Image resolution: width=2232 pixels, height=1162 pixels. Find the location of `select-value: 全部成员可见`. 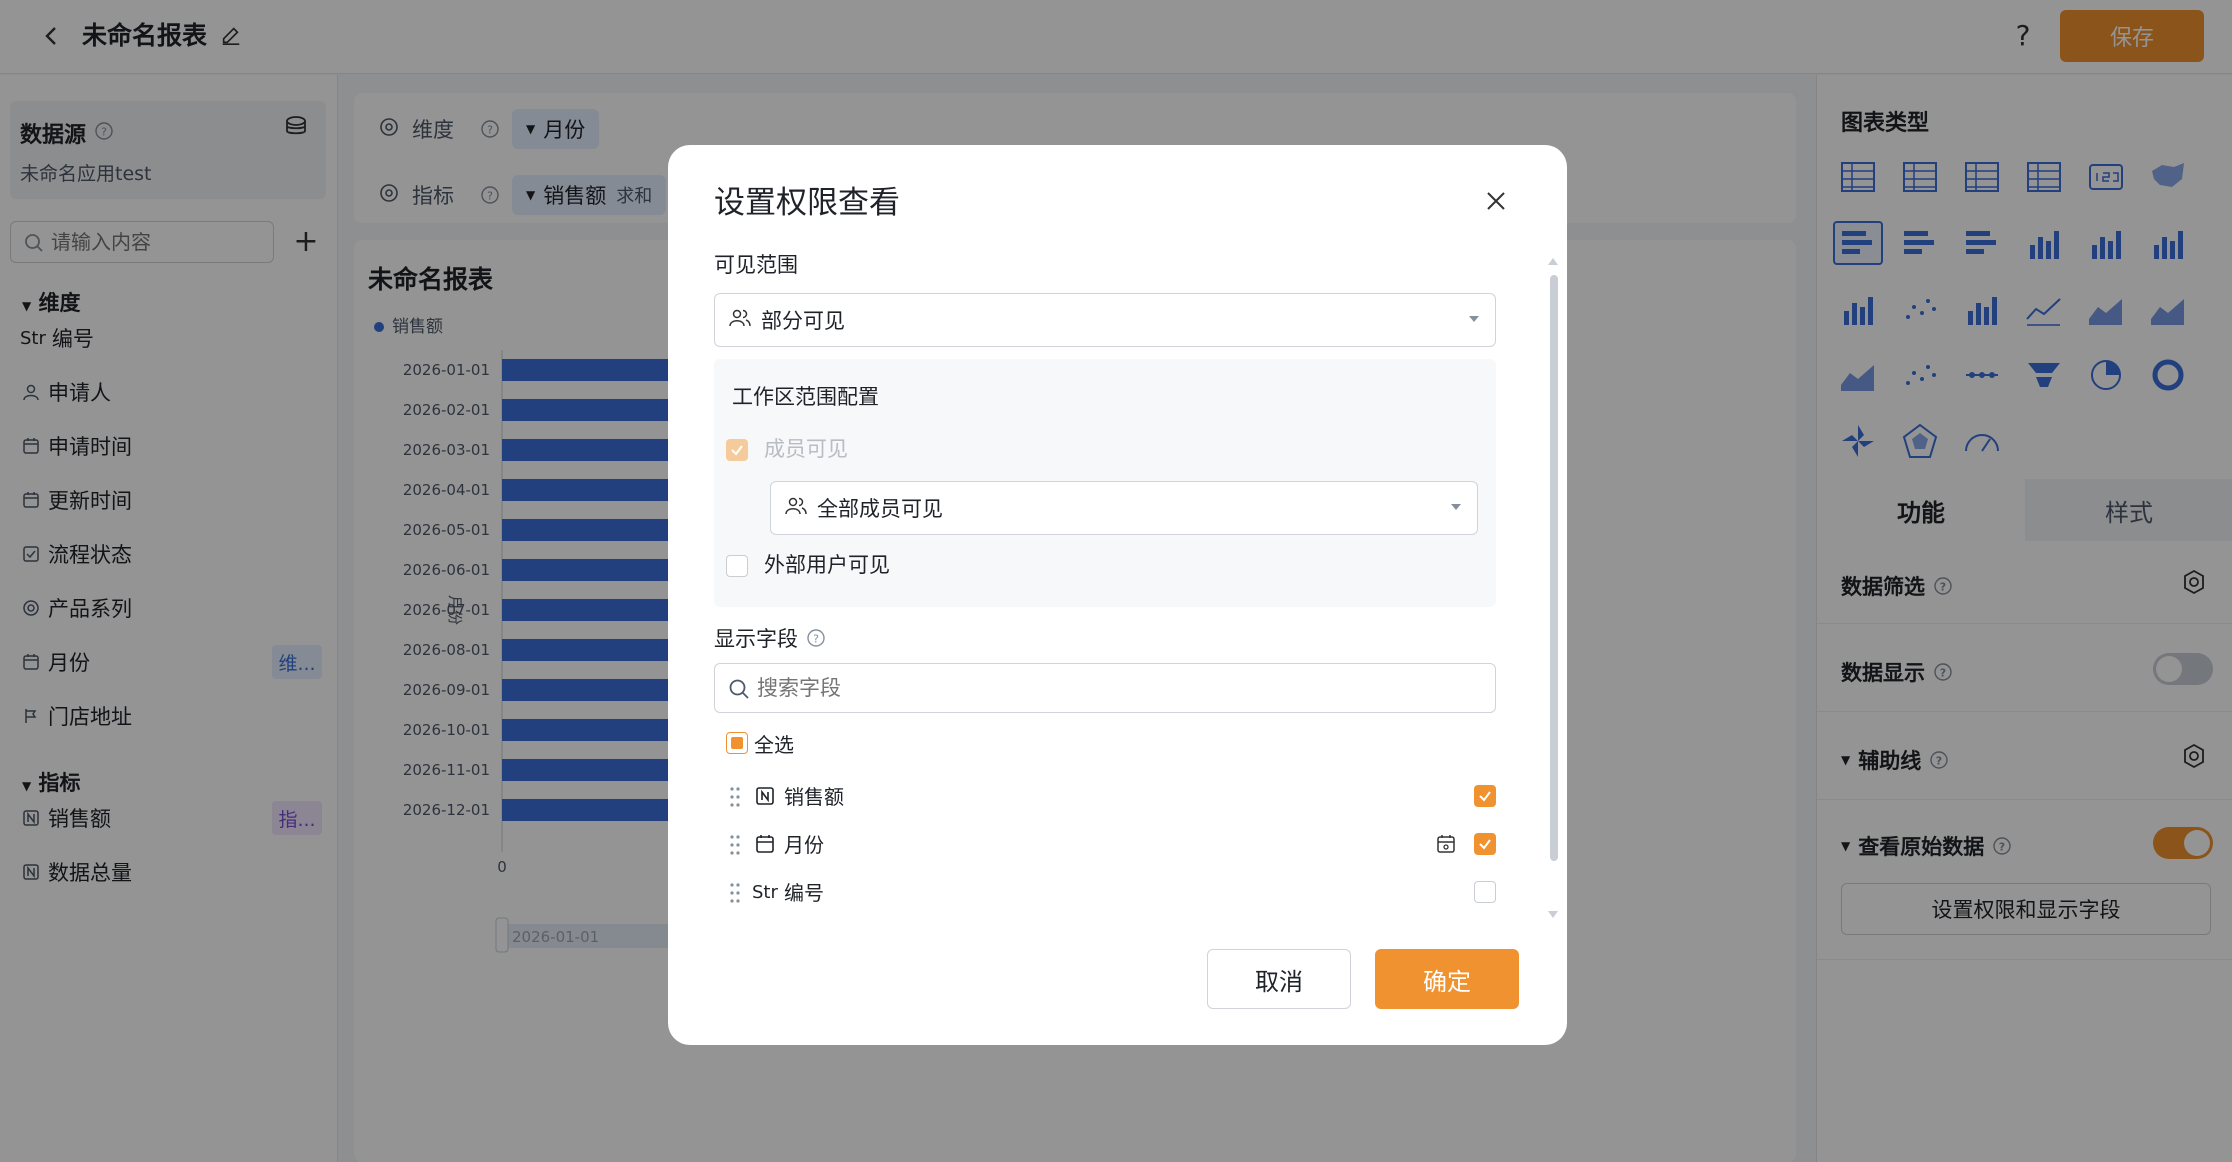

select-value: 全部成员可见 is located at coordinates (880, 509).